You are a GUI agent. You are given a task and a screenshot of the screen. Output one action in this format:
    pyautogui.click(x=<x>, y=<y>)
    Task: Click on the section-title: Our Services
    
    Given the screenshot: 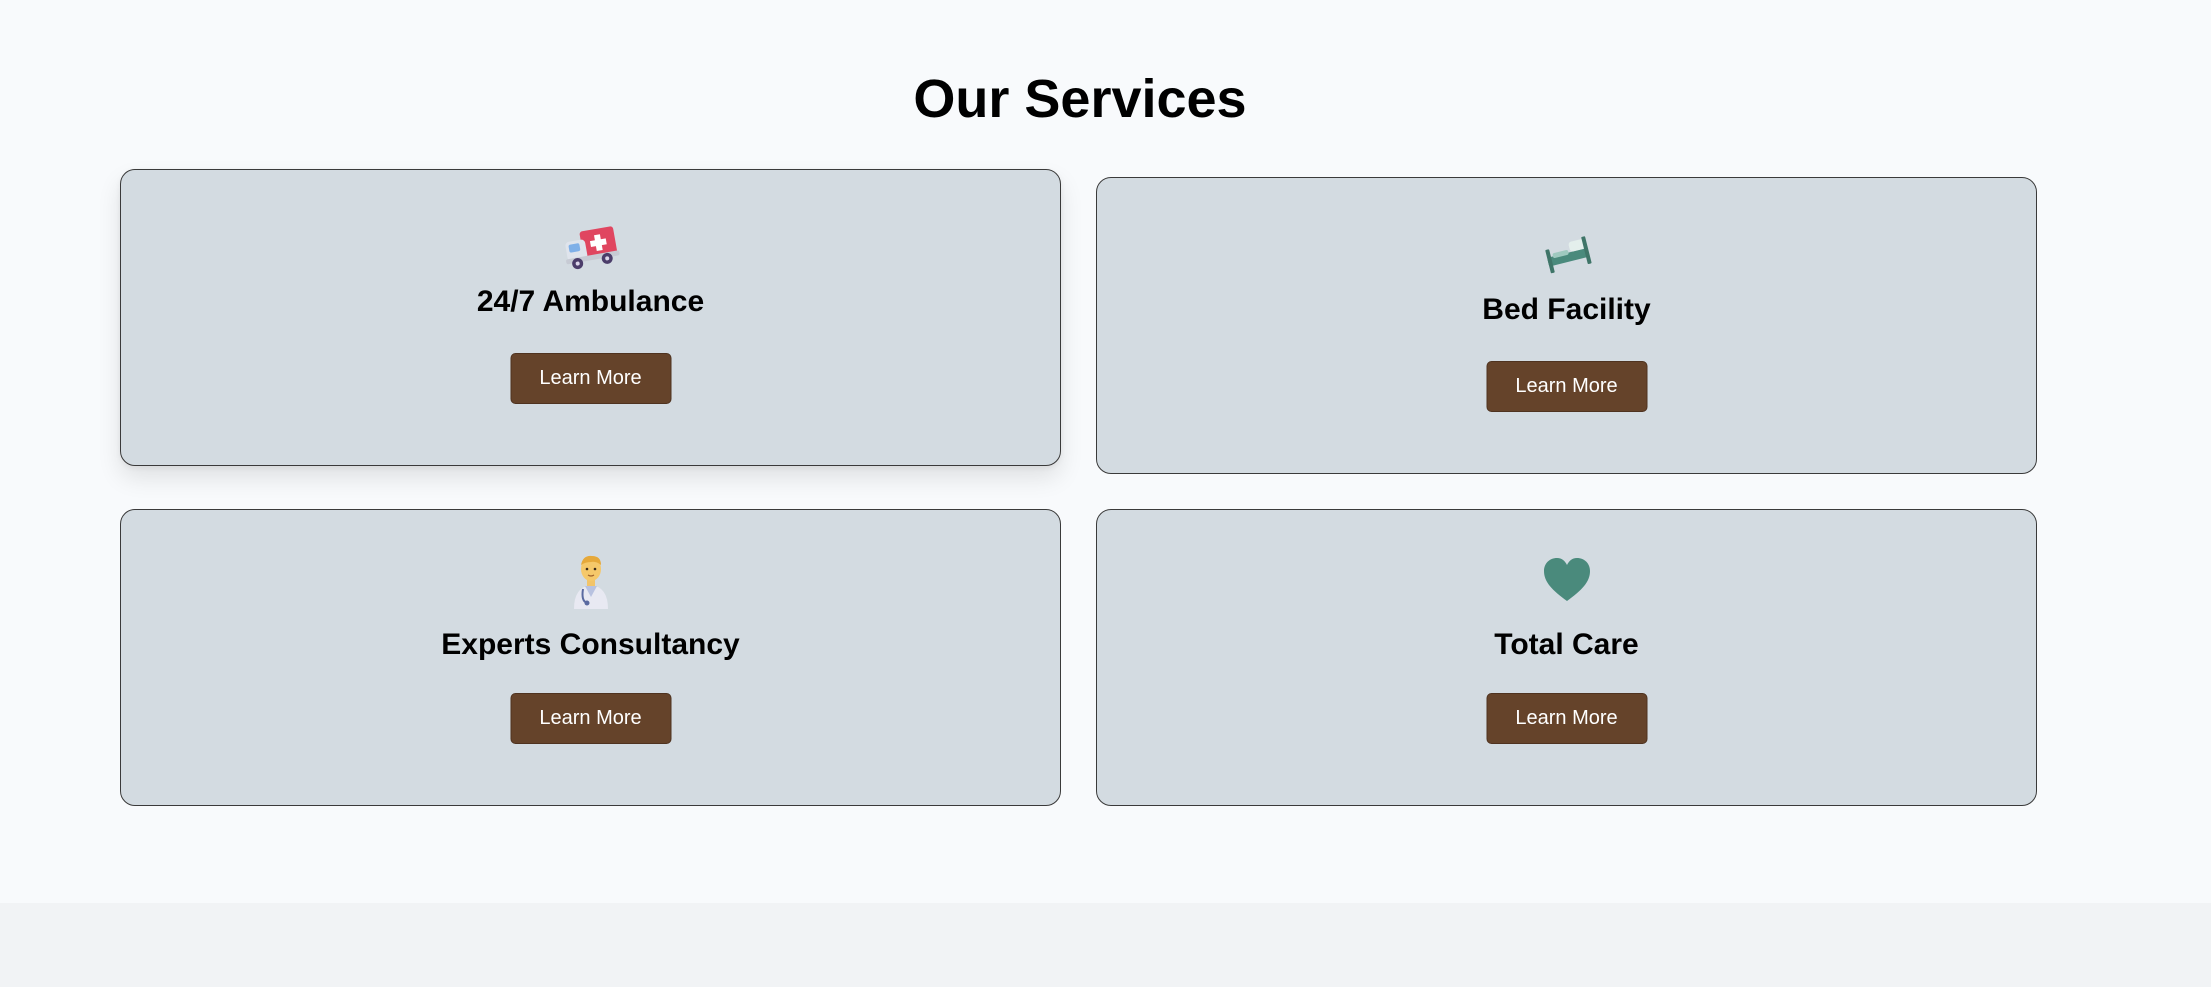 What is the action you would take?
    pyautogui.click(x=1080, y=99)
    